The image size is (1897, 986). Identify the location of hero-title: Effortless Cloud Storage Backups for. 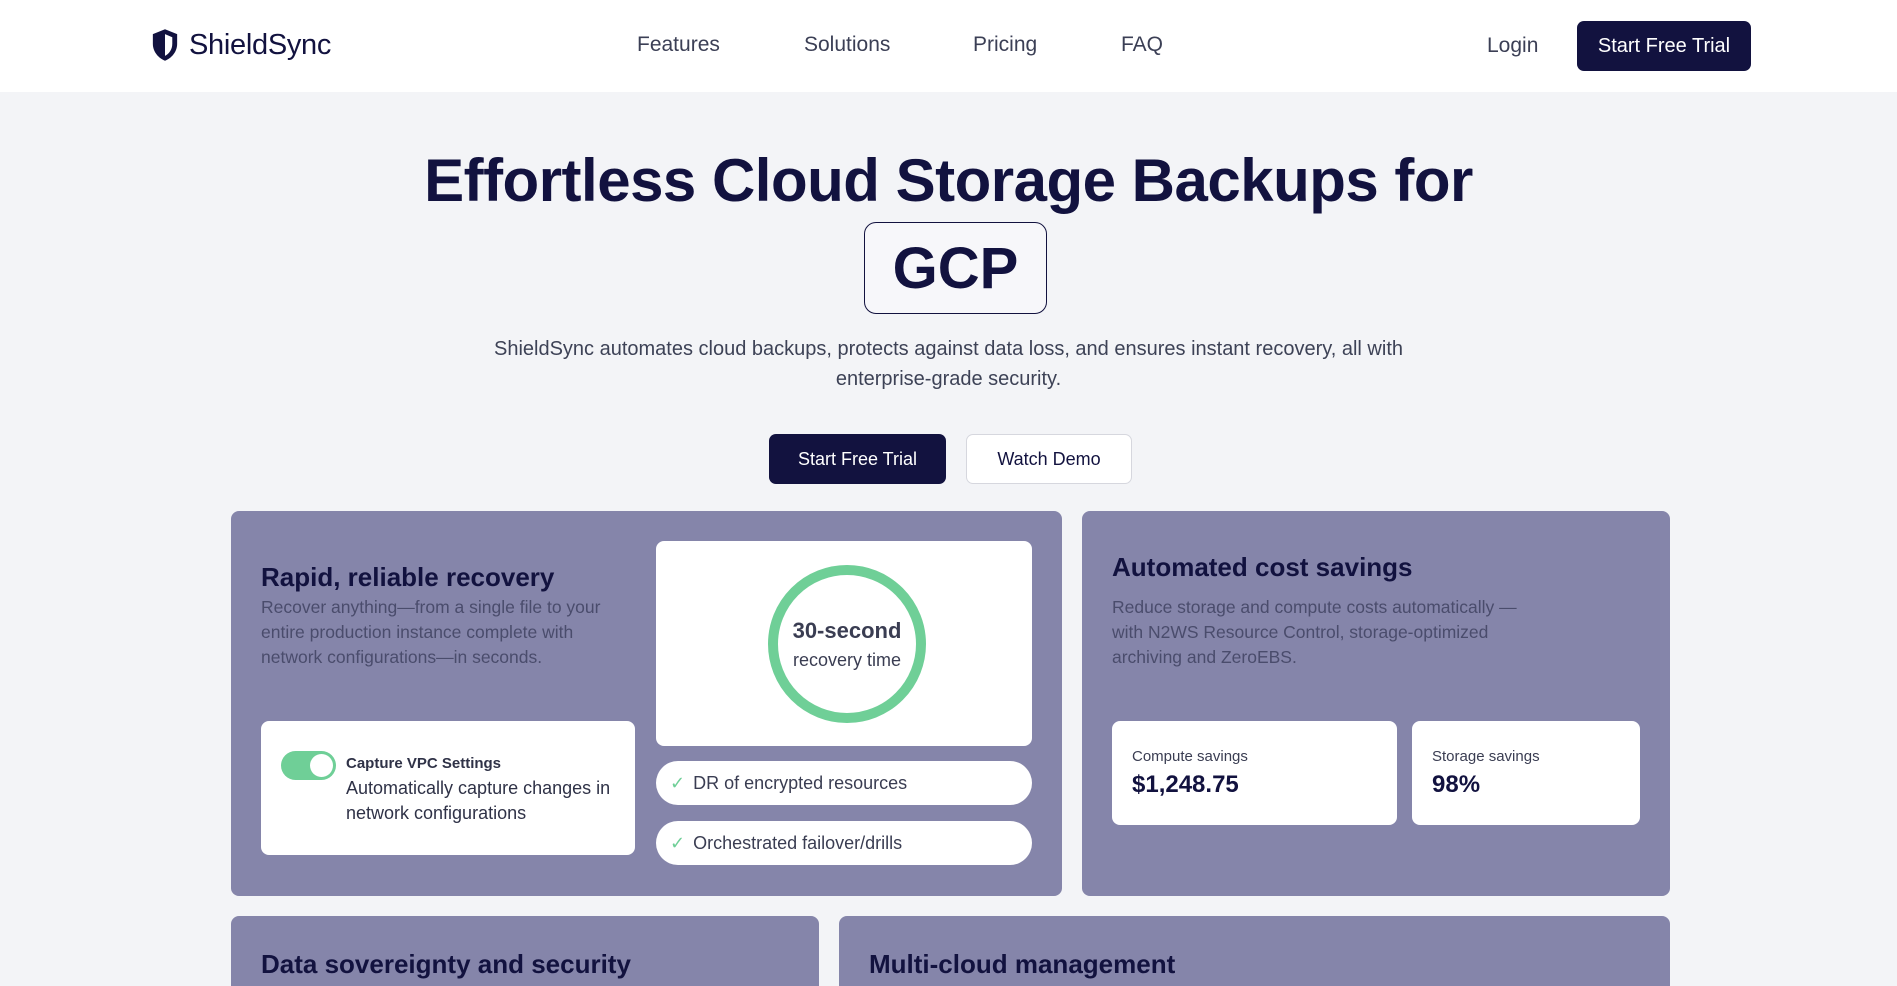
(948, 180).